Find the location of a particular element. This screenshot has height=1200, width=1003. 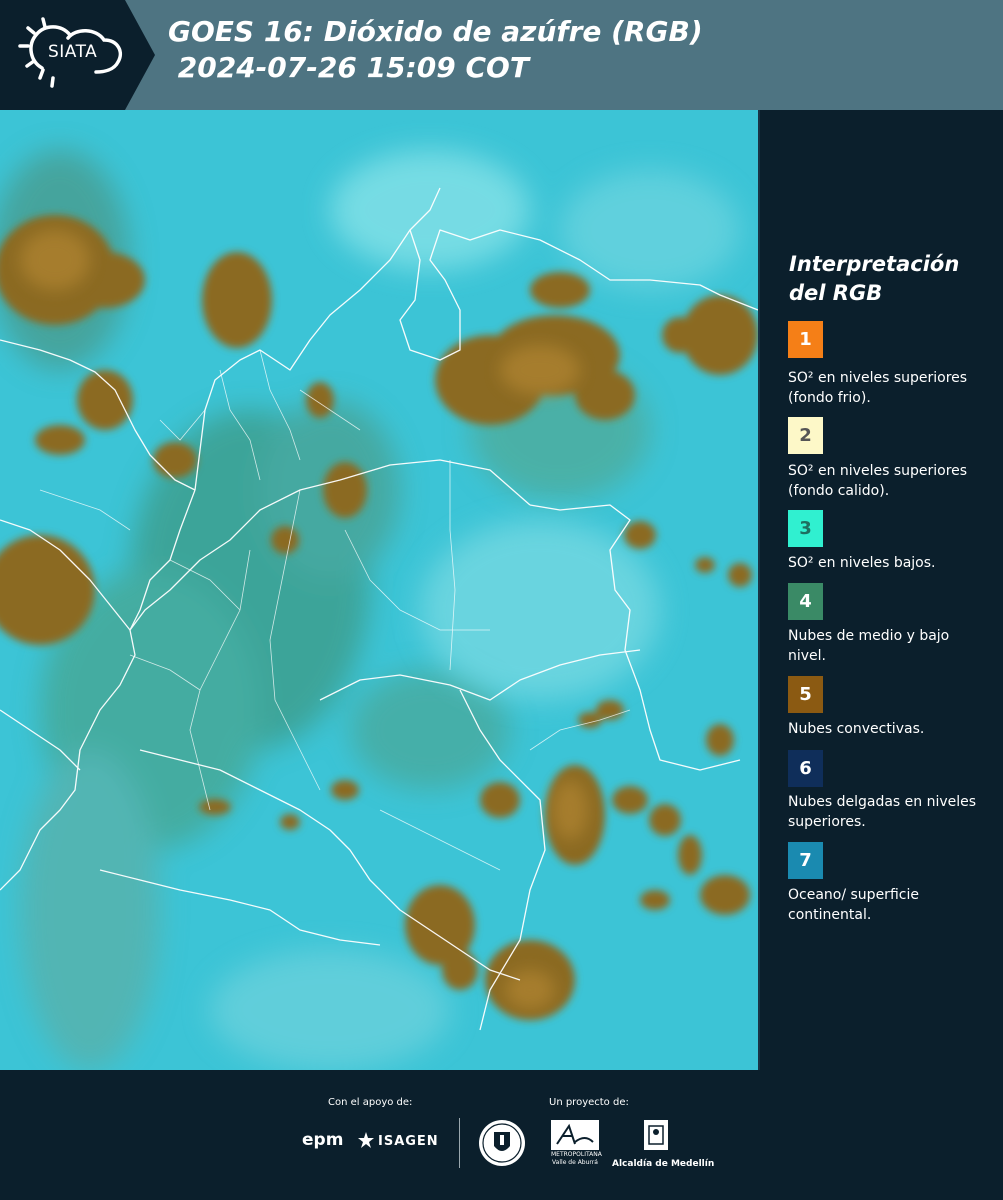

isagen-icon is located at coordinates (366, 1140).